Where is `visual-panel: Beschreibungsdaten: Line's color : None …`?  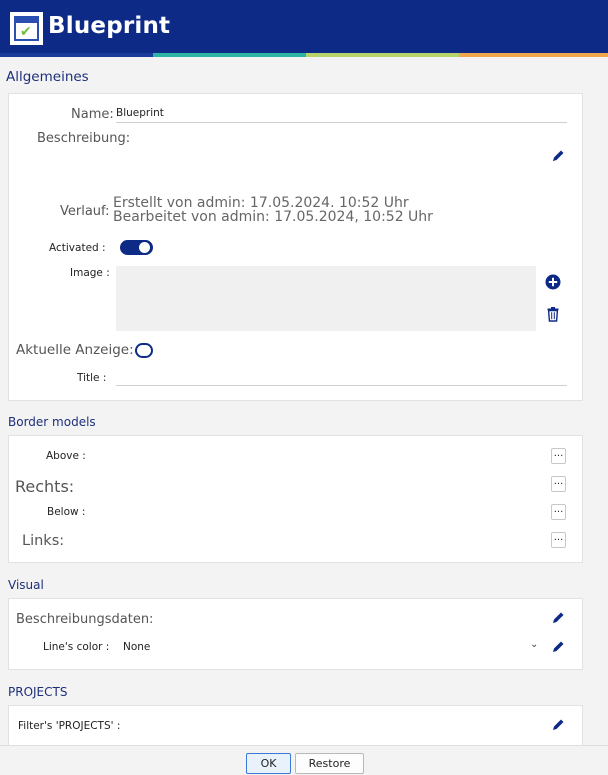 visual-panel: Beschreibungsdaten: Line's color : None … is located at coordinates (295, 634).